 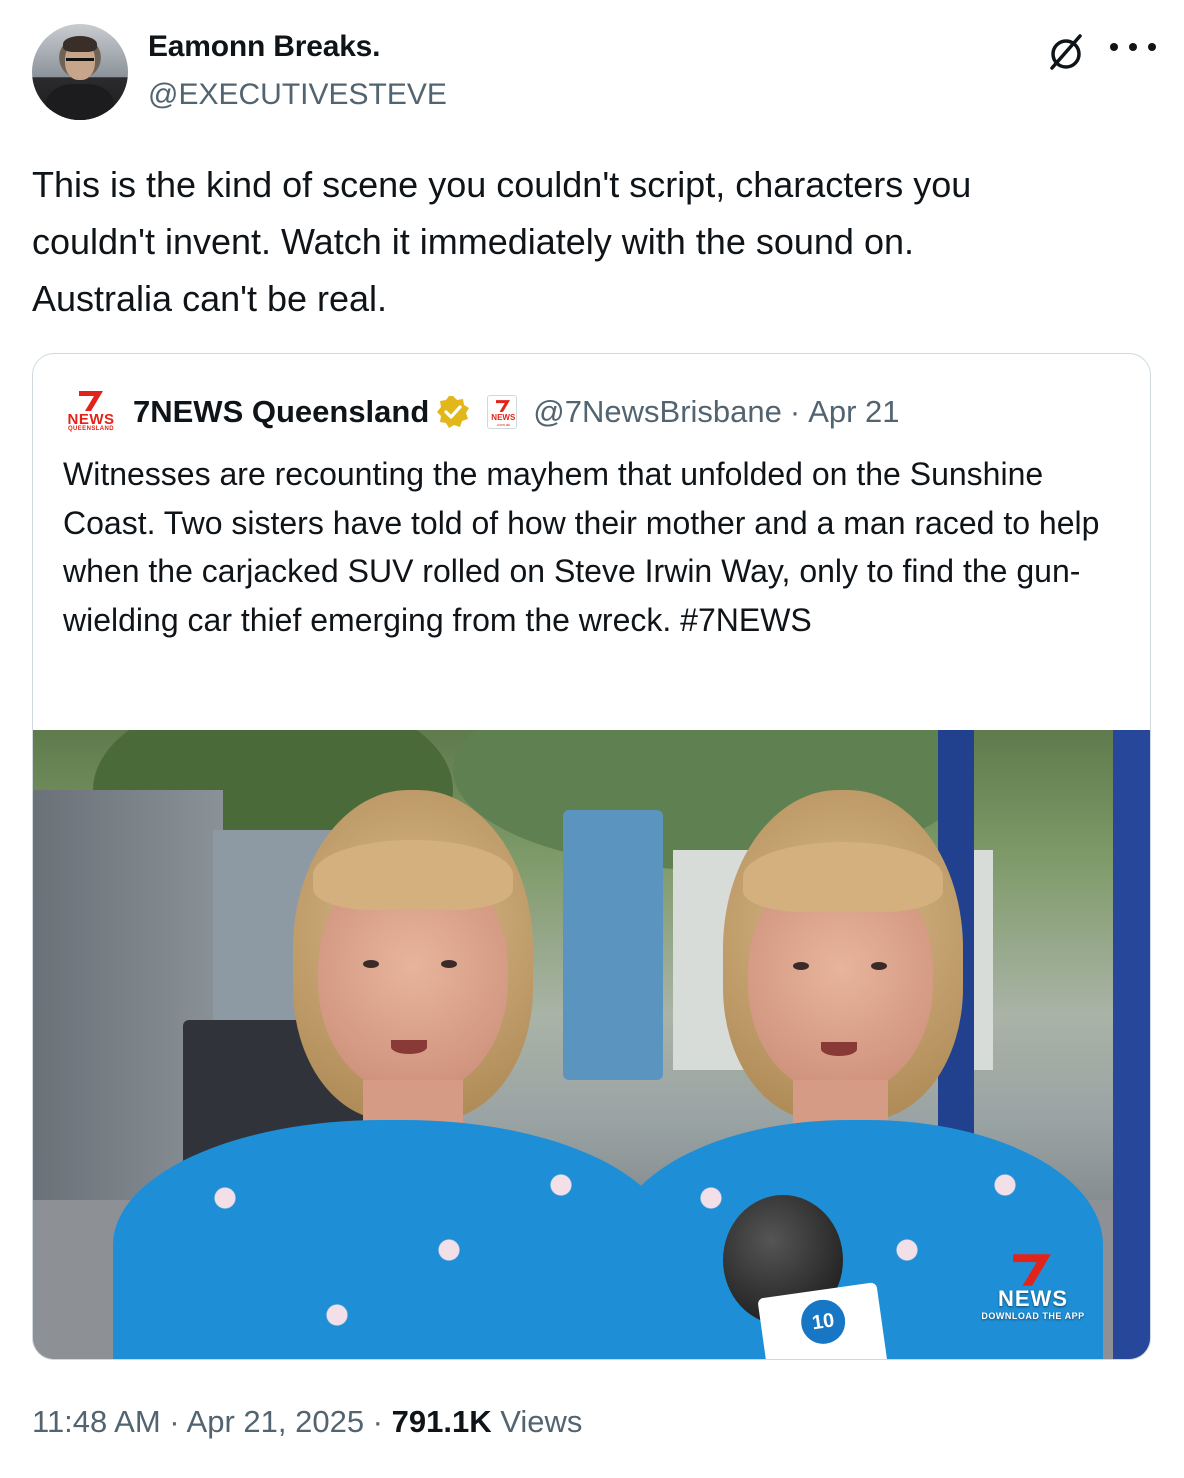 What do you see at coordinates (823, 1322) in the screenshot?
I see `network-ten-logo: 10` at bounding box center [823, 1322].